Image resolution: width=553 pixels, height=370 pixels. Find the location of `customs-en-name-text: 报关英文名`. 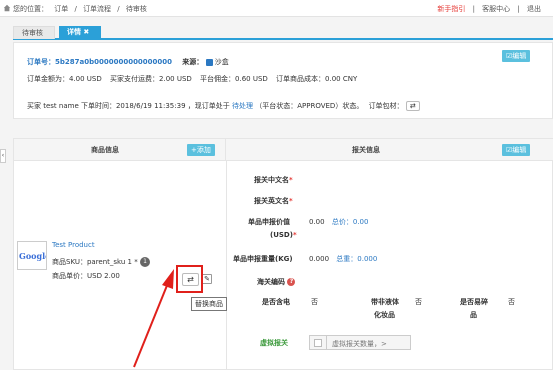

customs-en-name-text: 报关英文名 is located at coordinates (271, 201).